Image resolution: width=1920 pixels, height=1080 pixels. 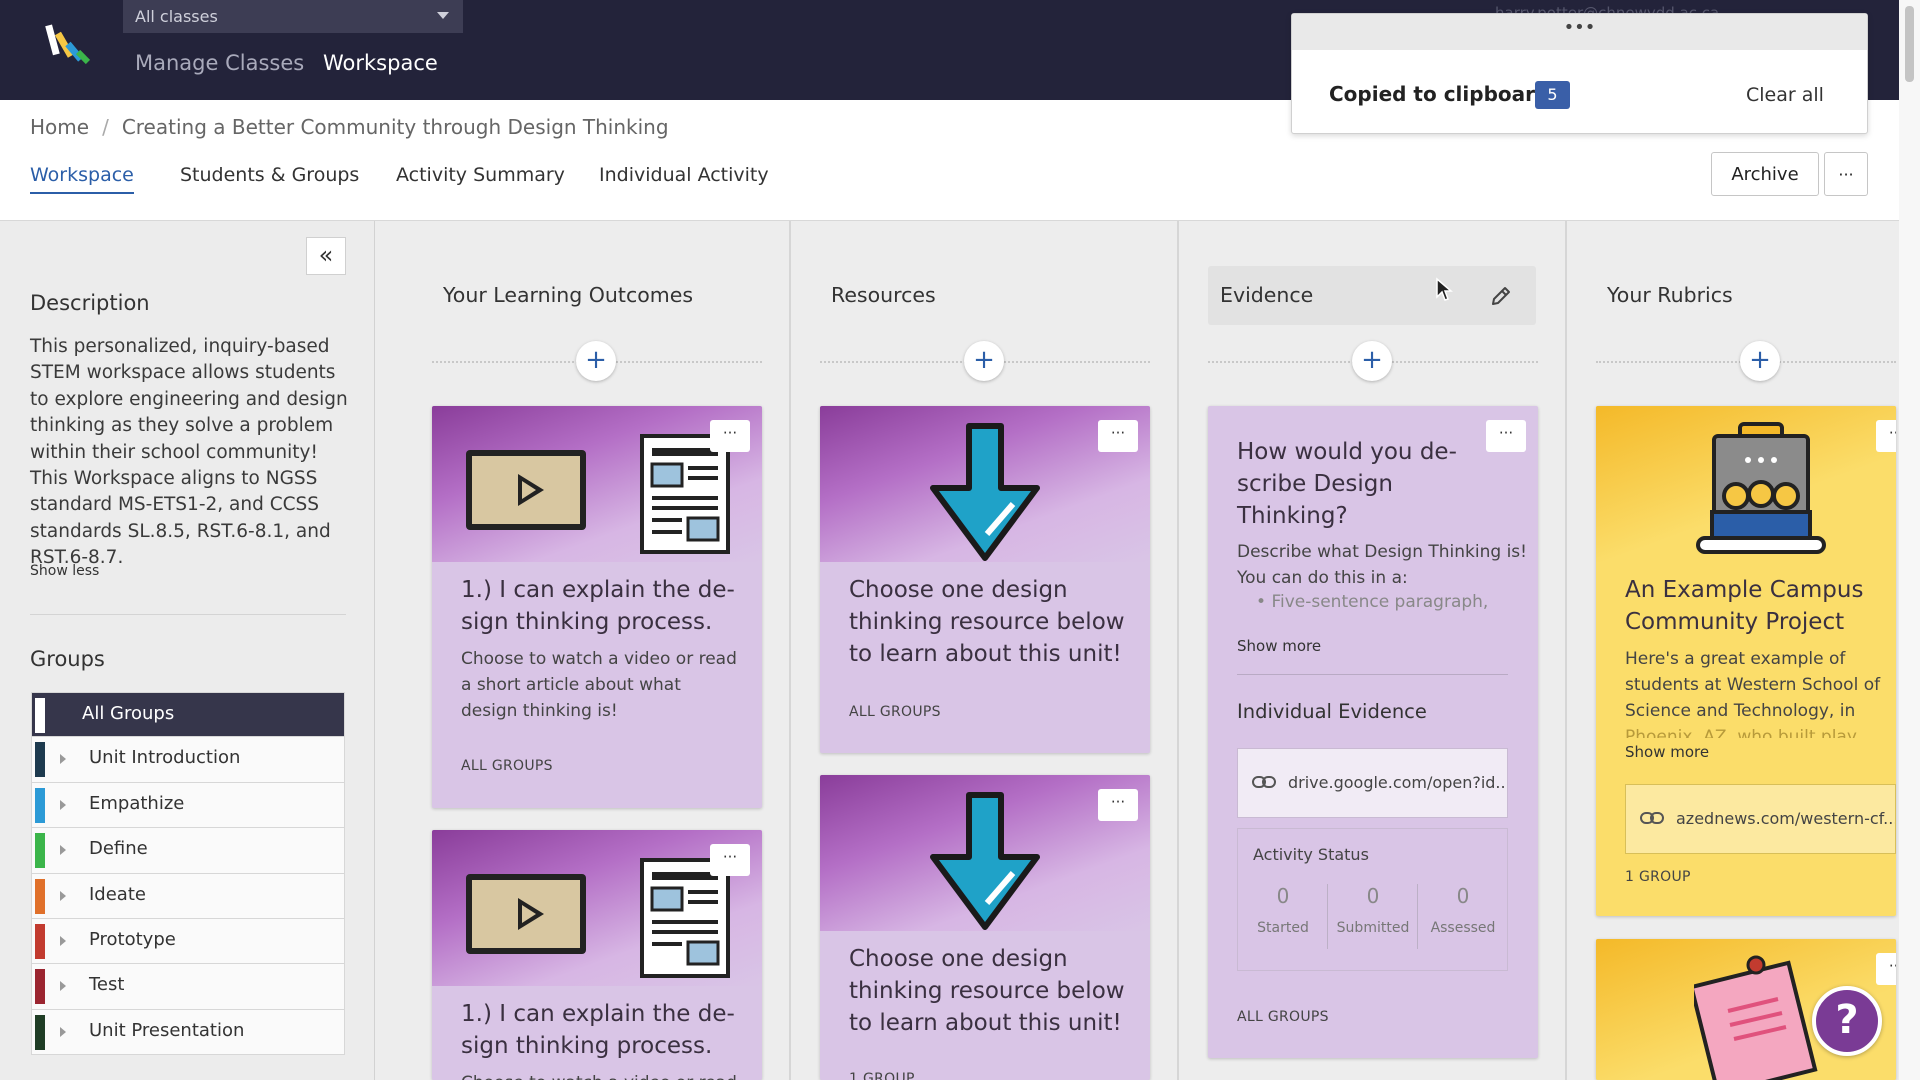 What do you see at coordinates (1501, 296) in the screenshot?
I see `pencil-icon` at bounding box center [1501, 296].